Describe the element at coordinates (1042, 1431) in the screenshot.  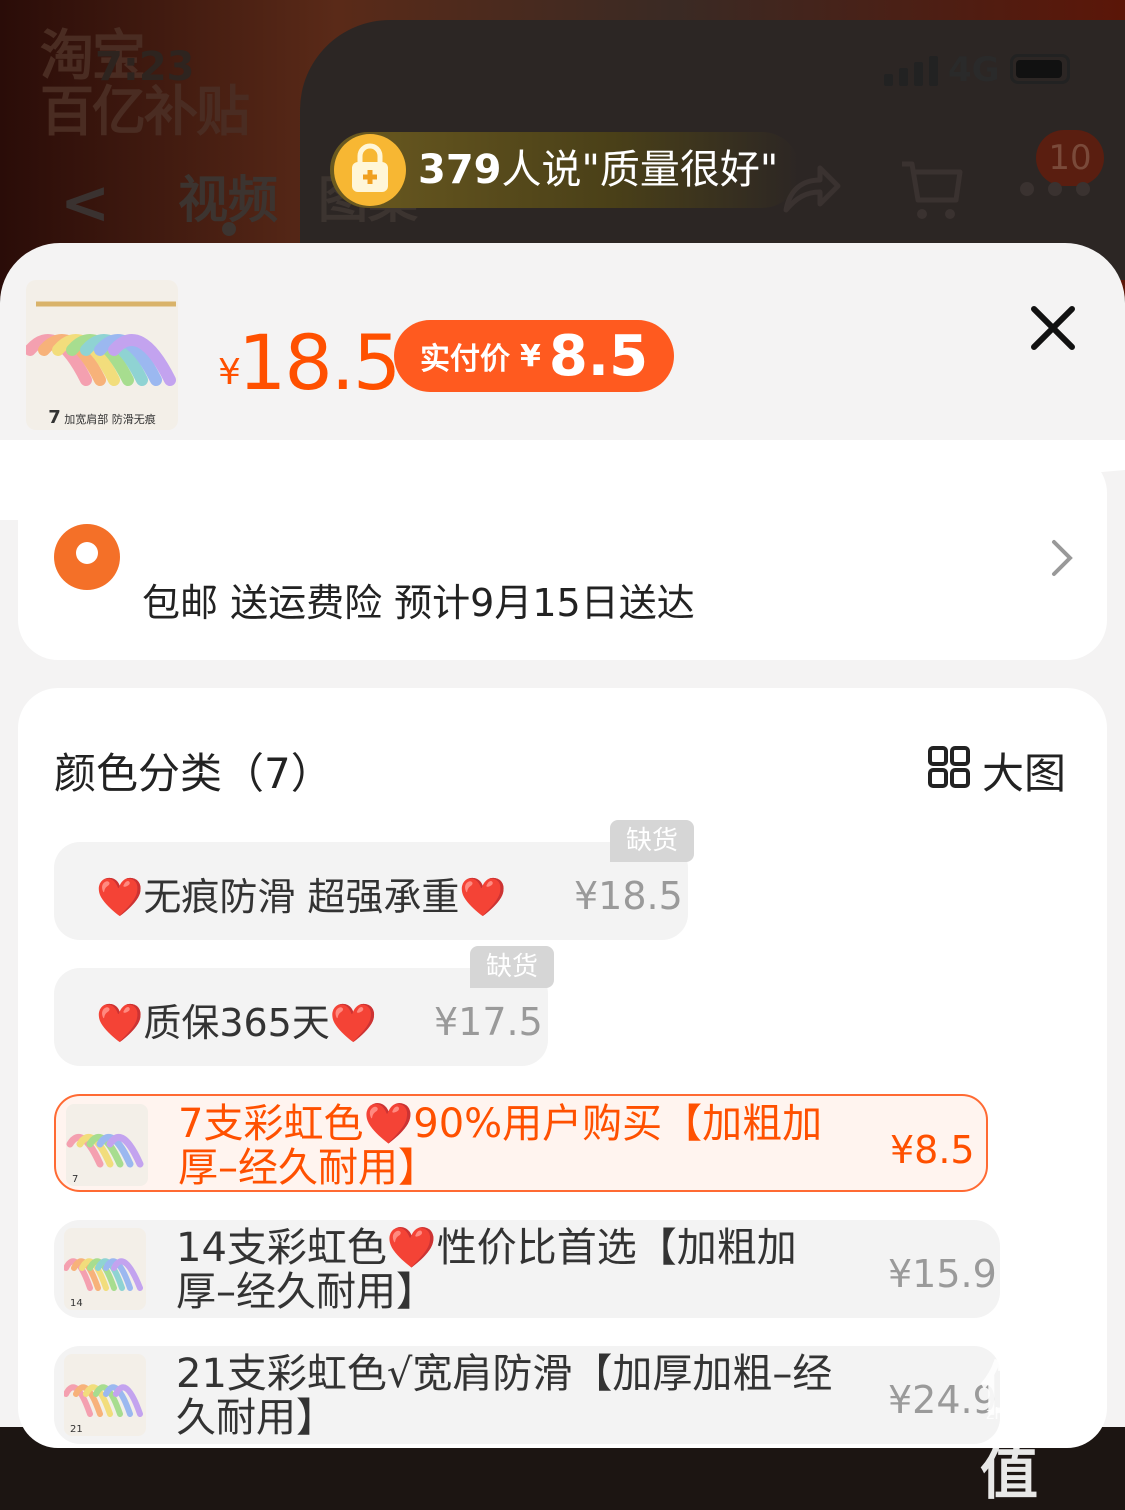
I see `watermark-logo: 值值值` at that location.